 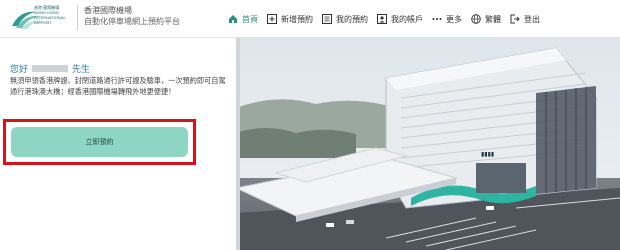 What do you see at coordinates (50, 15) in the screenshot?
I see `logo-text: 香港 國際機場 HONG KONG INTERNATIONAL AIRPORT` at bounding box center [50, 15].